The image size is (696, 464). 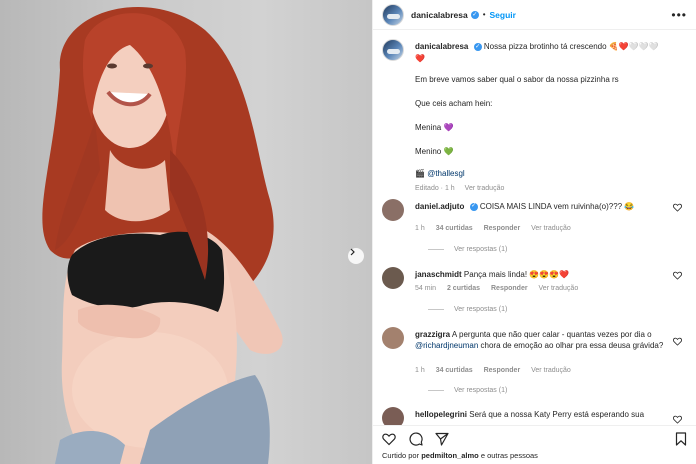 What do you see at coordinates (441, 46) in the screenshot?
I see `caption-username: danicalabresa` at bounding box center [441, 46].